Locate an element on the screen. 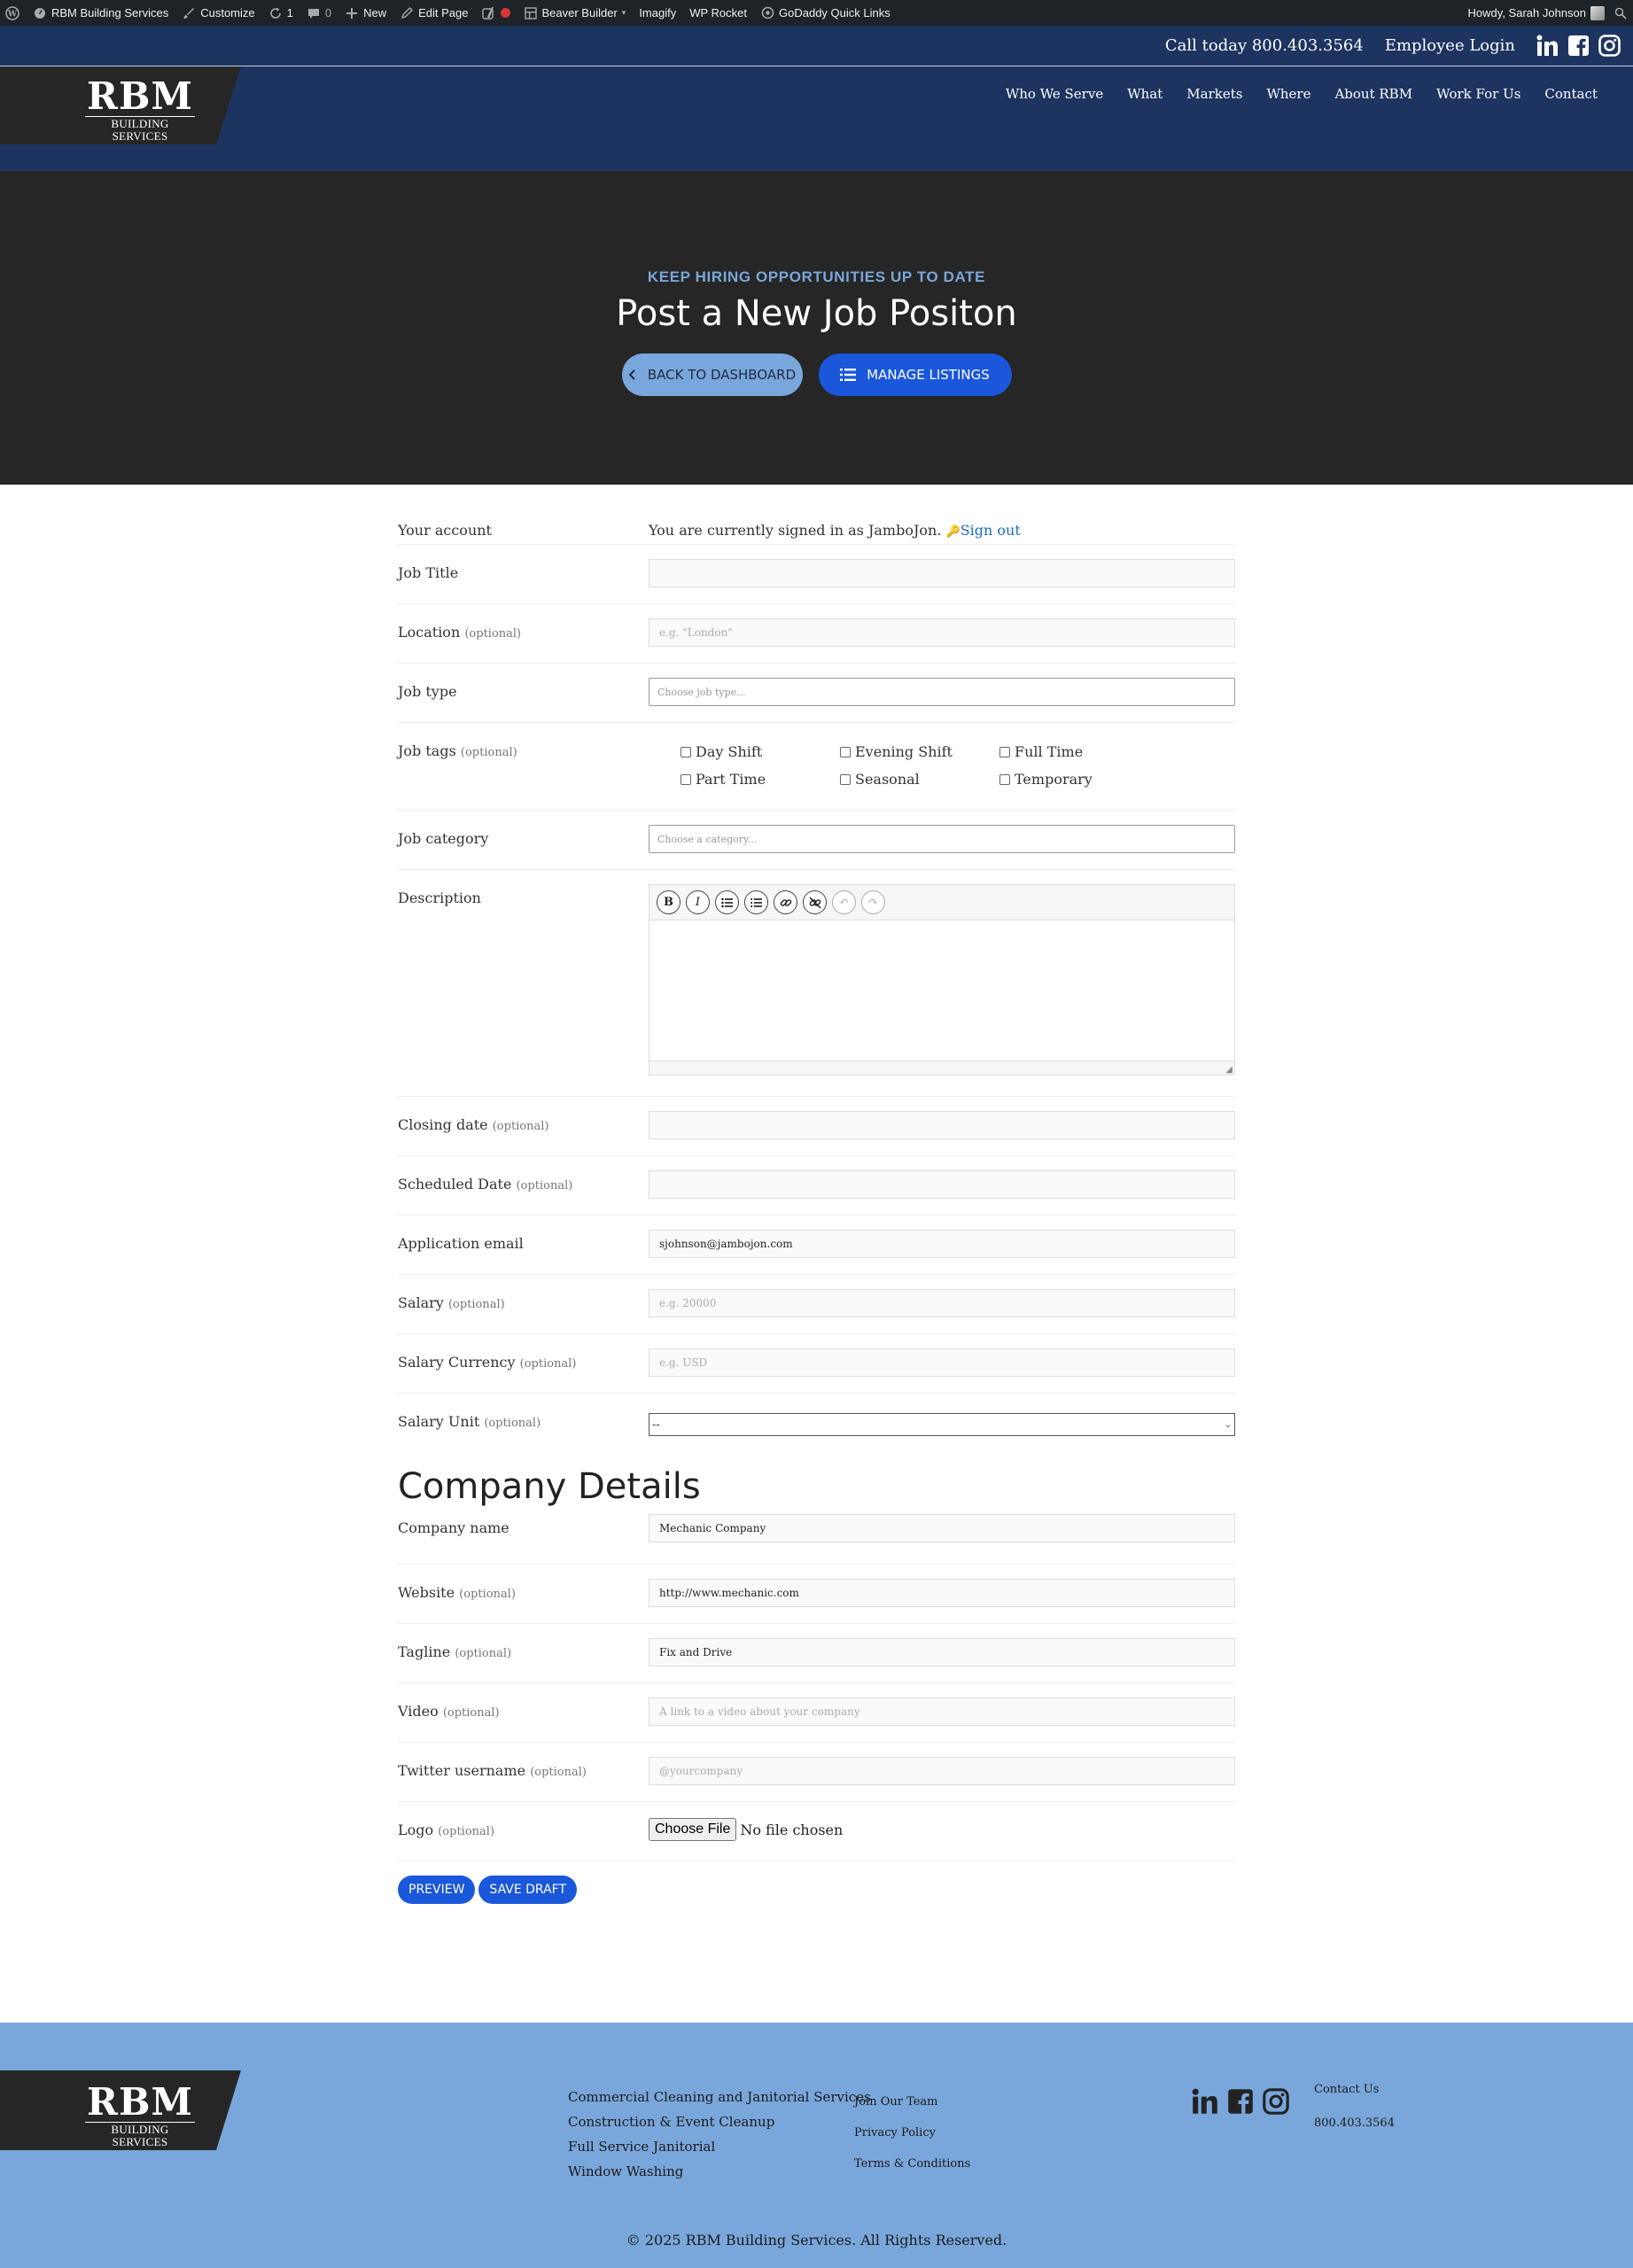 Image resolution: width=1633 pixels, height=2268 pixels. footer-terms-link: Terms & Conditions is located at coordinates (912, 2163).